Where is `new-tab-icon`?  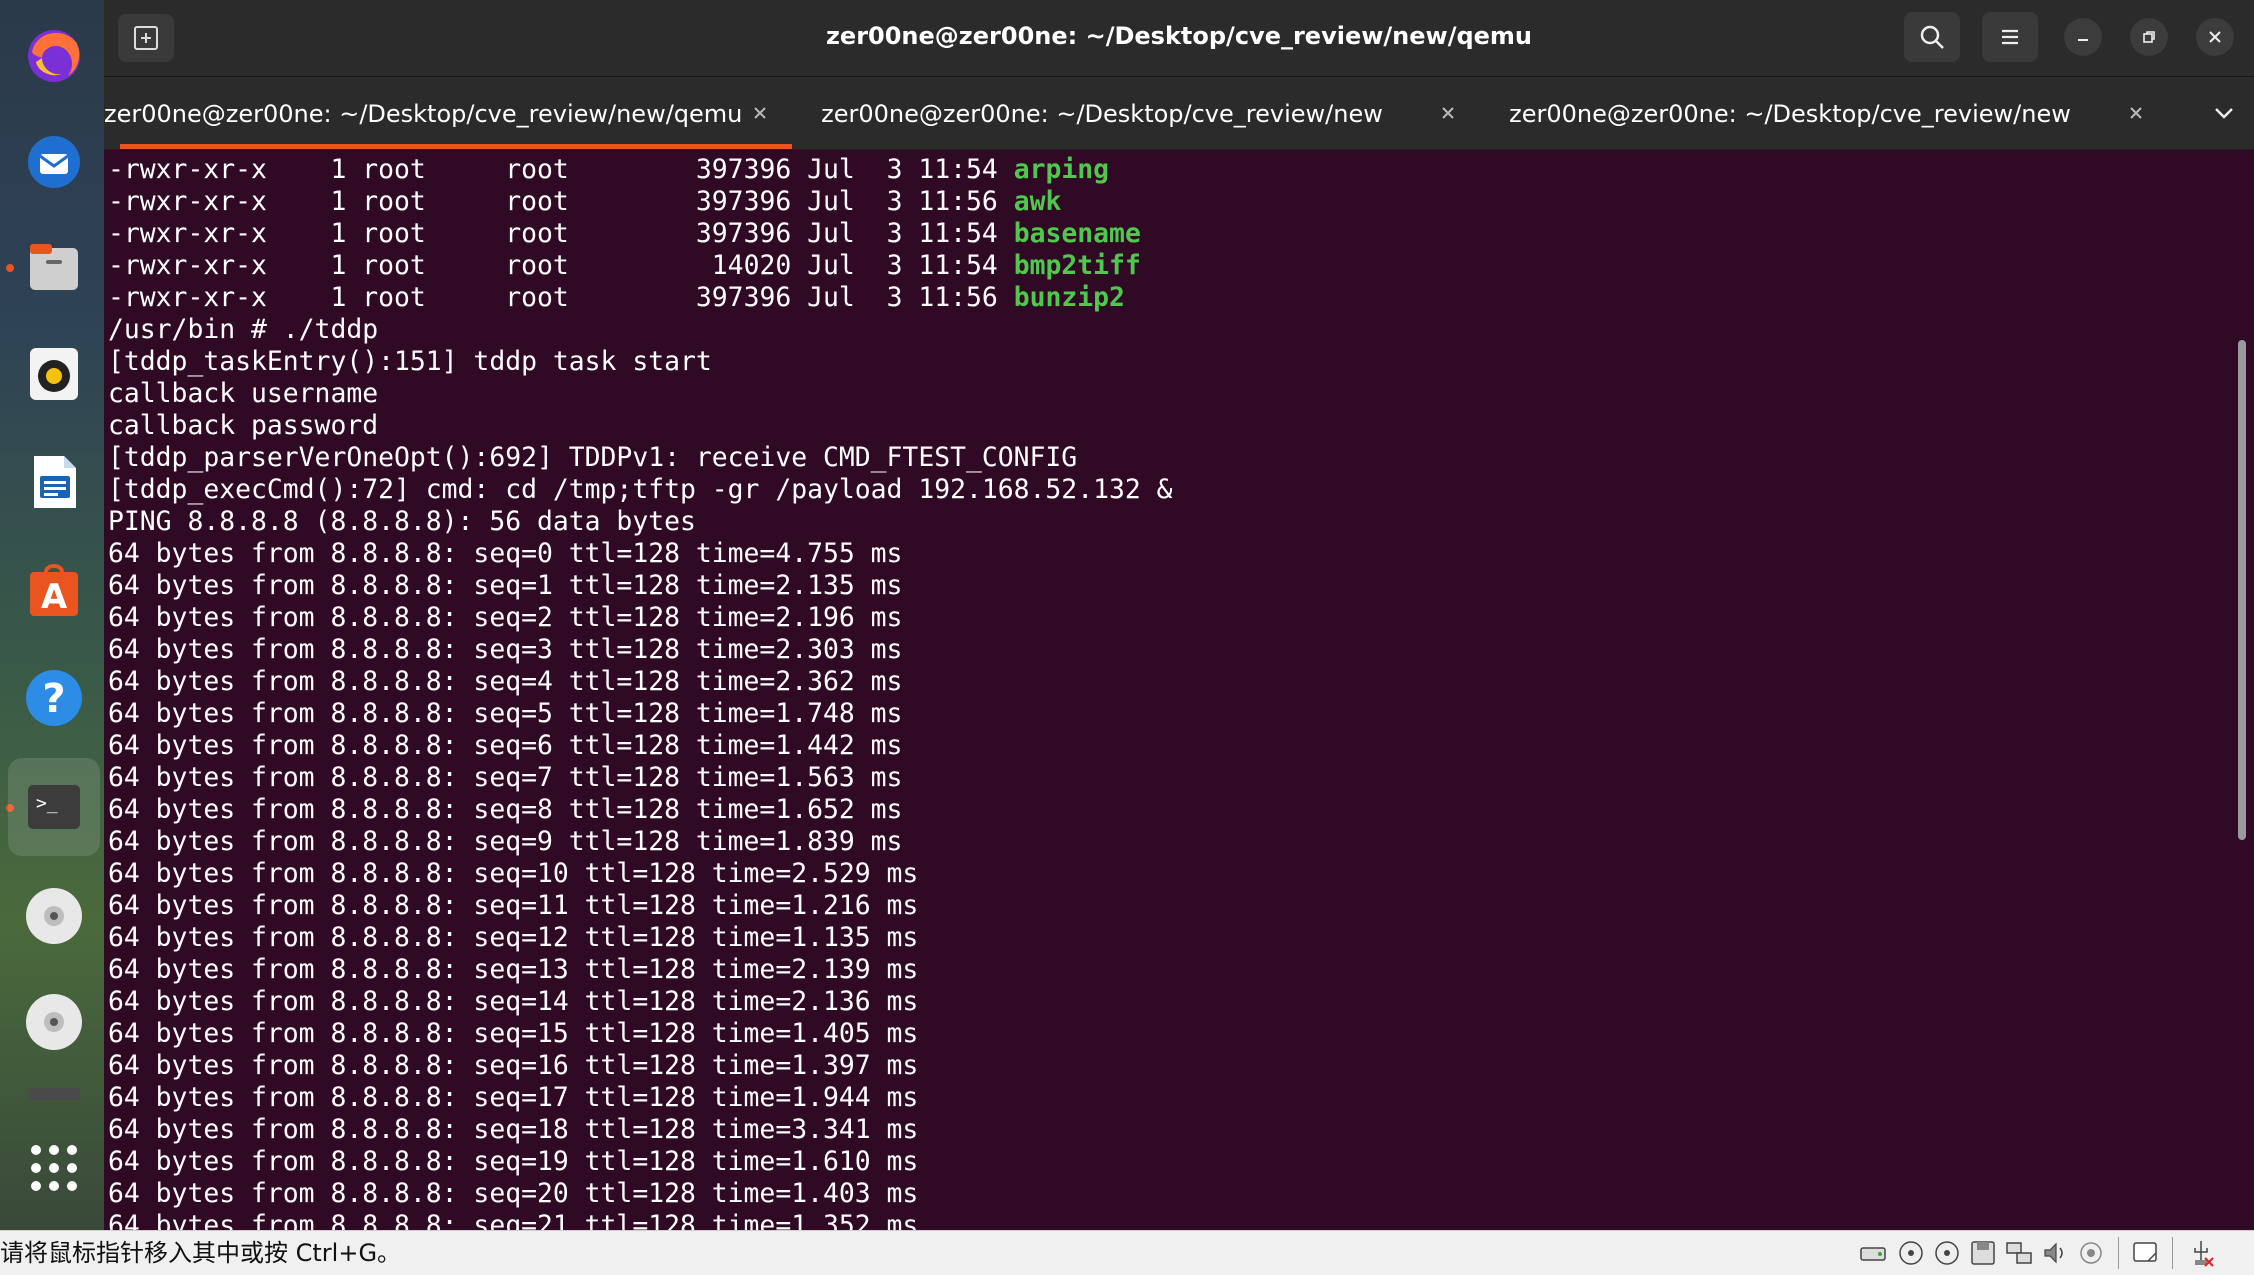
new-tab-icon is located at coordinates (146, 38).